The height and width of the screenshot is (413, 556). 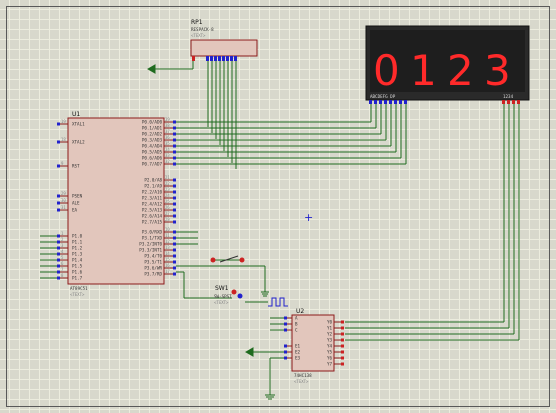 What do you see at coordinates (167, 213) in the screenshot?
I see `u1-right-pin-number: 27` at bounding box center [167, 213].